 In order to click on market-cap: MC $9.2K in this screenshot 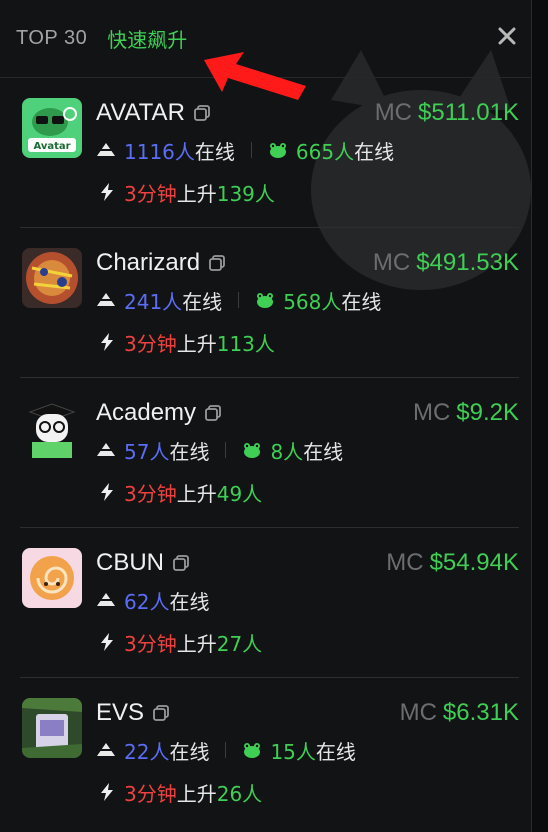, I will do `click(466, 413)`.